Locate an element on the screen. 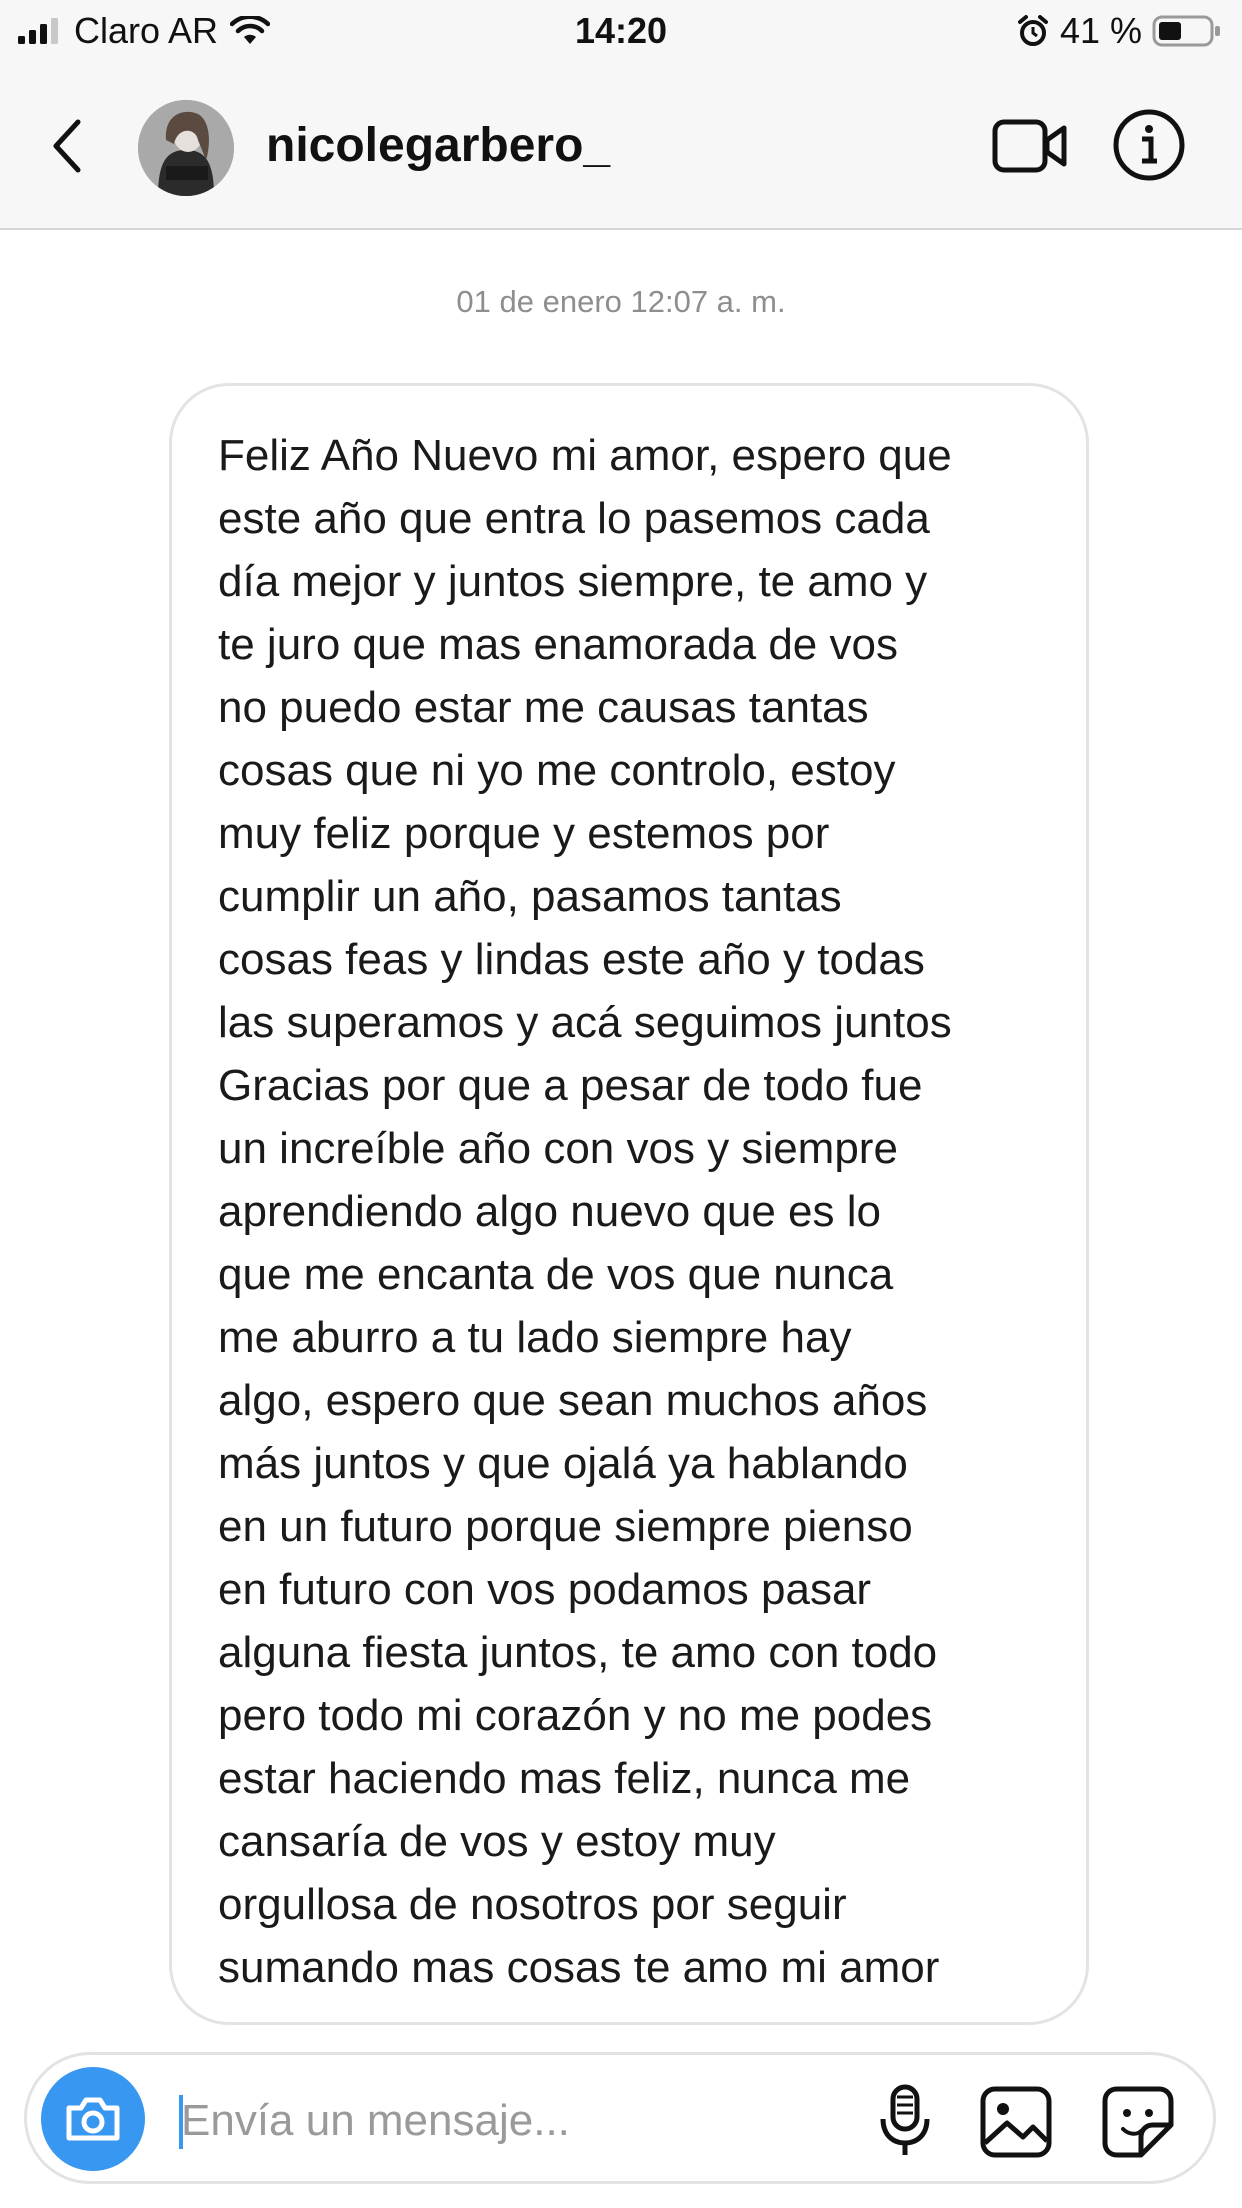 This screenshot has height=2208, width=1242. back-arrow-icon is located at coordinates (67, 146).